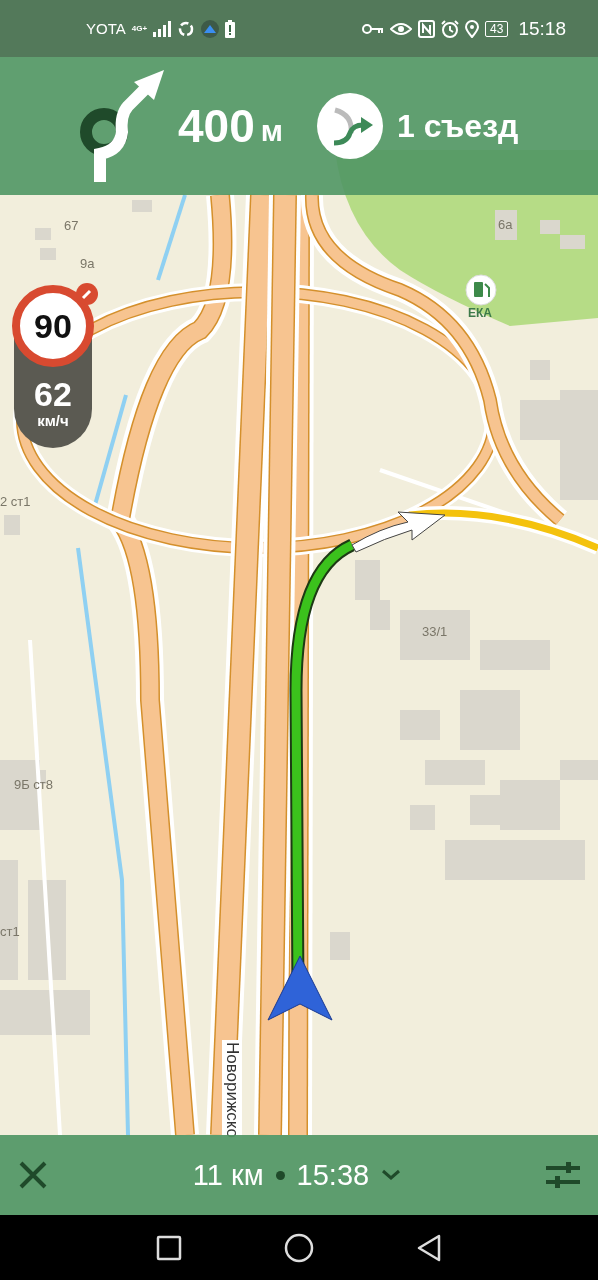 The image size is (598, 1280). What do you see at coordinates (271, 131) in the screenshot?
I see `distance-unit: м` at bounding box center [271, 131].